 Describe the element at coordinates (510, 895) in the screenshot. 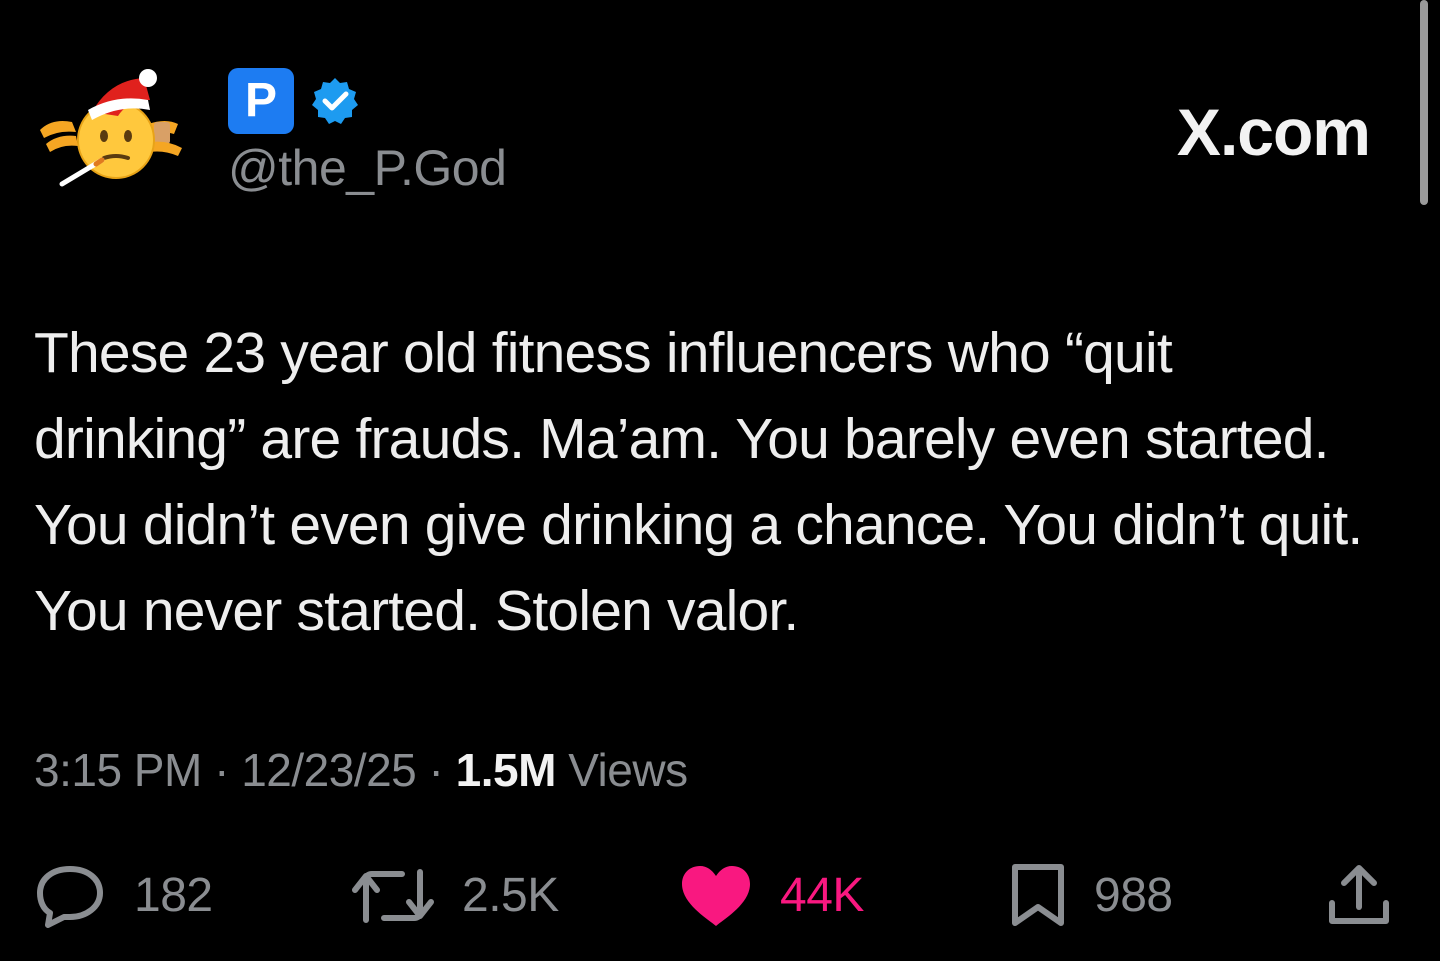

I see `repost-count: 2.5K` at that location.